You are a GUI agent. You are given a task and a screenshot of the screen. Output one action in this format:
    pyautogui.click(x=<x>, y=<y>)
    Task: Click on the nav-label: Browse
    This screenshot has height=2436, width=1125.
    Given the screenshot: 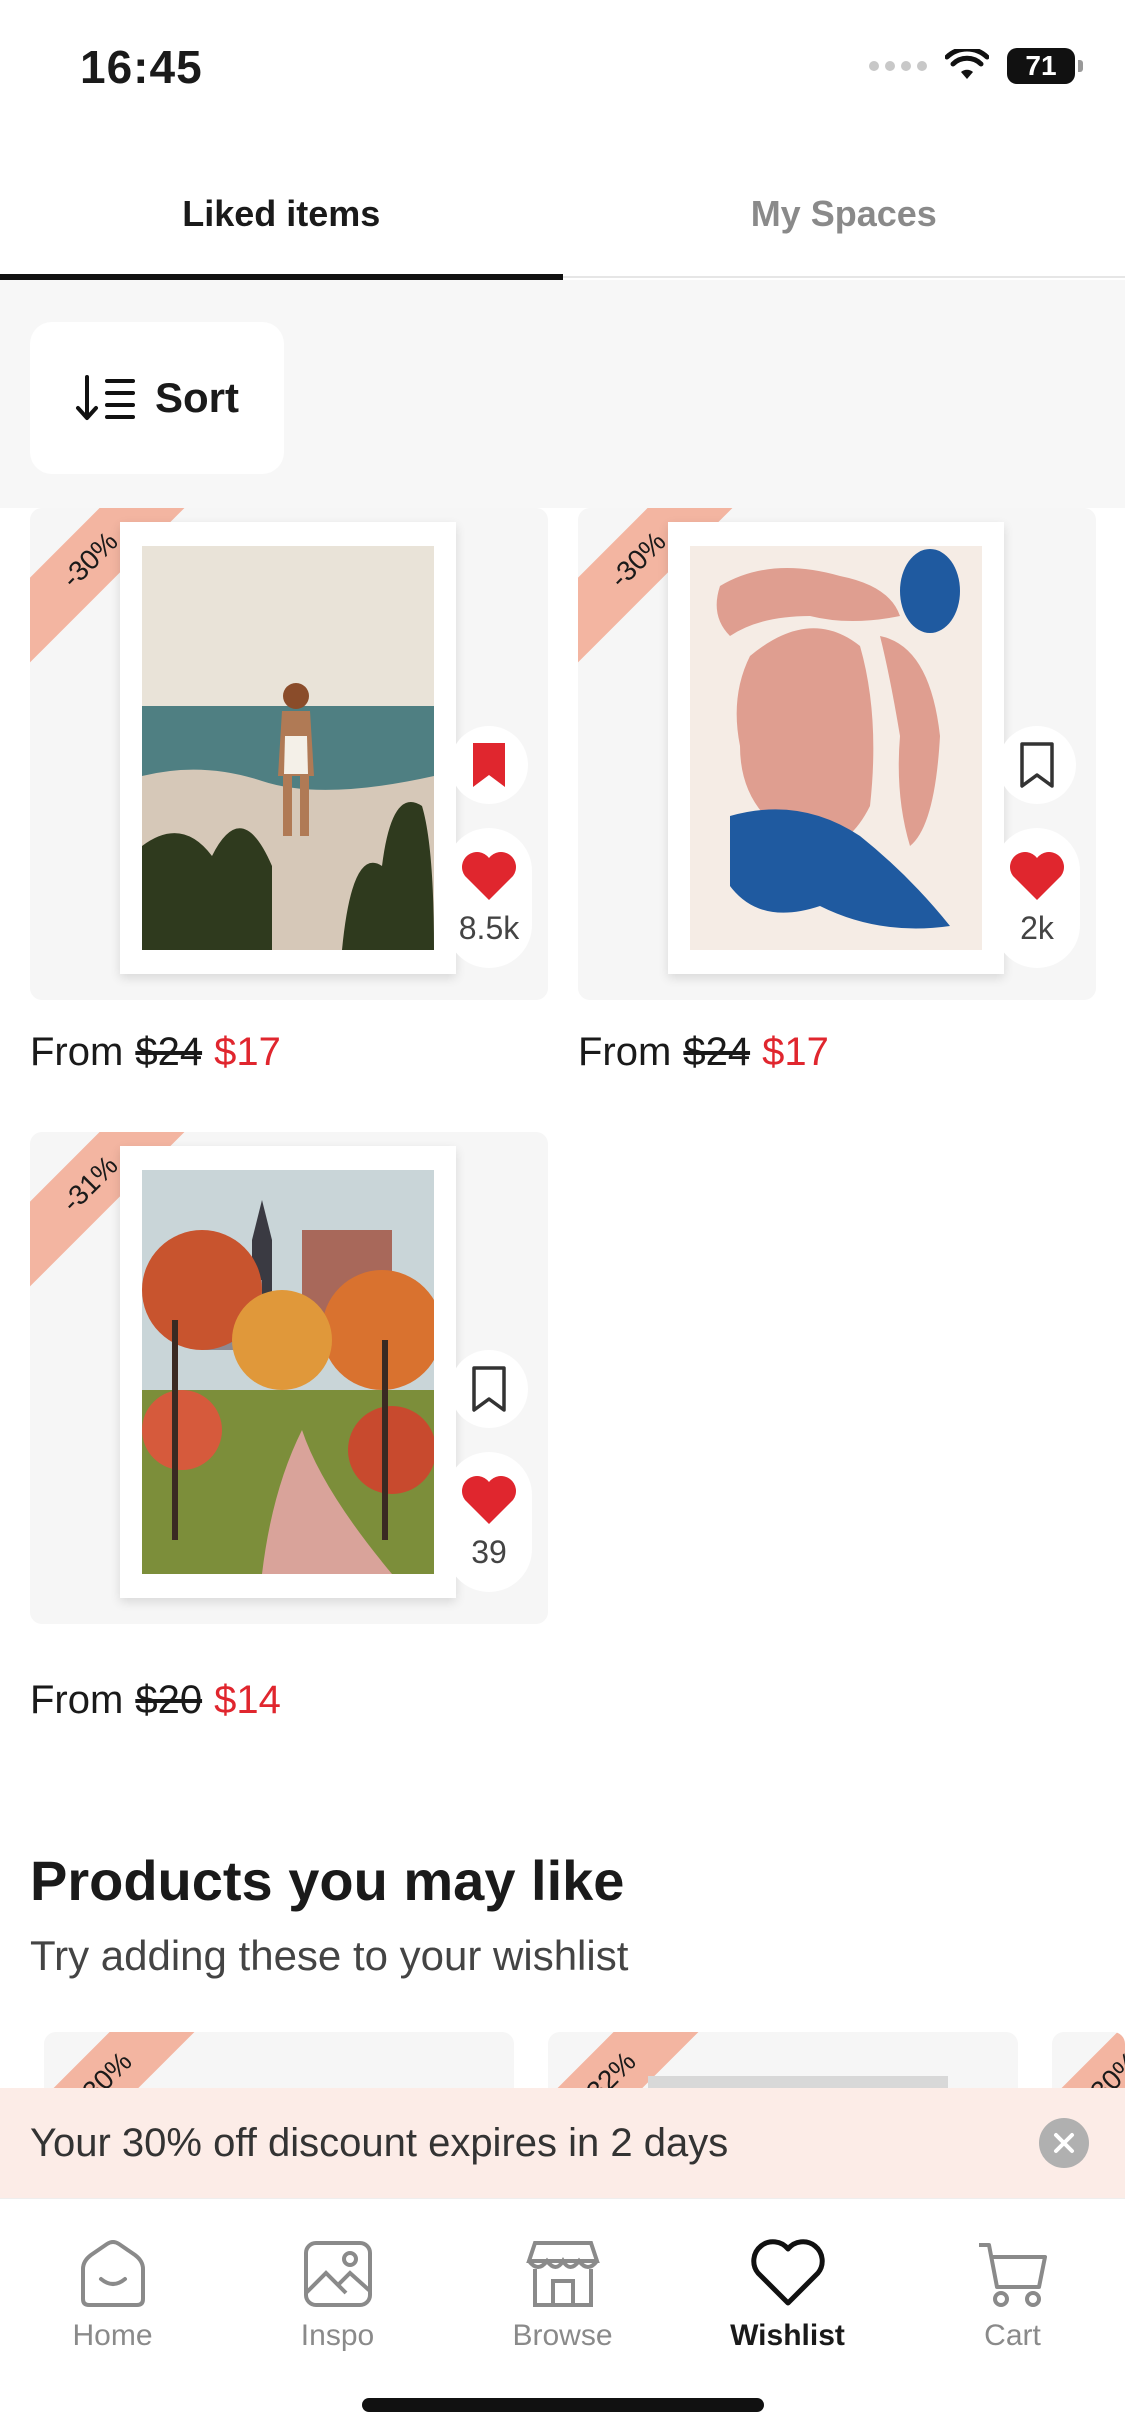 What is the action you would take?
    pyautogui.click(x=562, y=2335)
    